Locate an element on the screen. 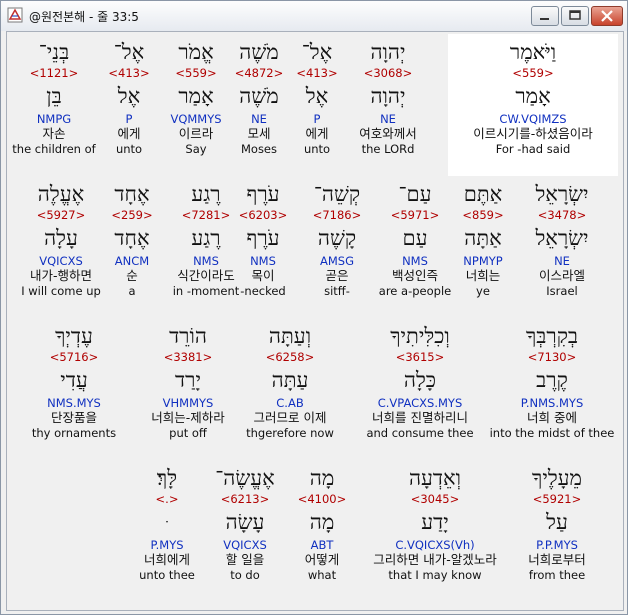 The image size is (628, 615). english-gloss: ye is located at coordinates (483, 291).